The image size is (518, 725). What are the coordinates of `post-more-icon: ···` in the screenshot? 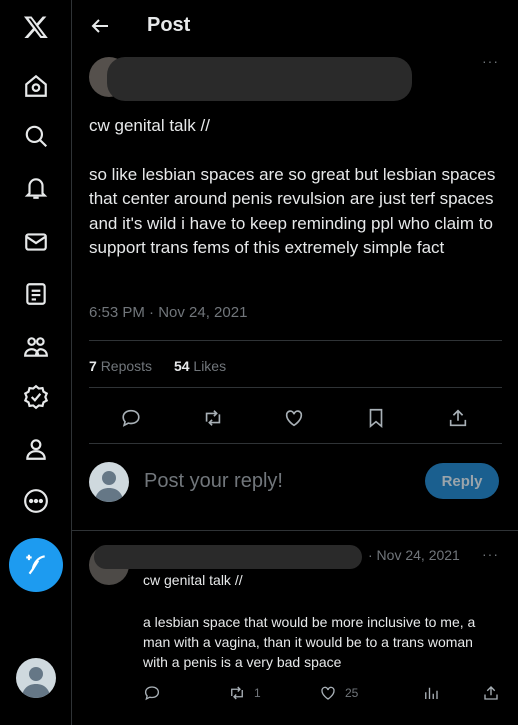 It's located at (490, 61).